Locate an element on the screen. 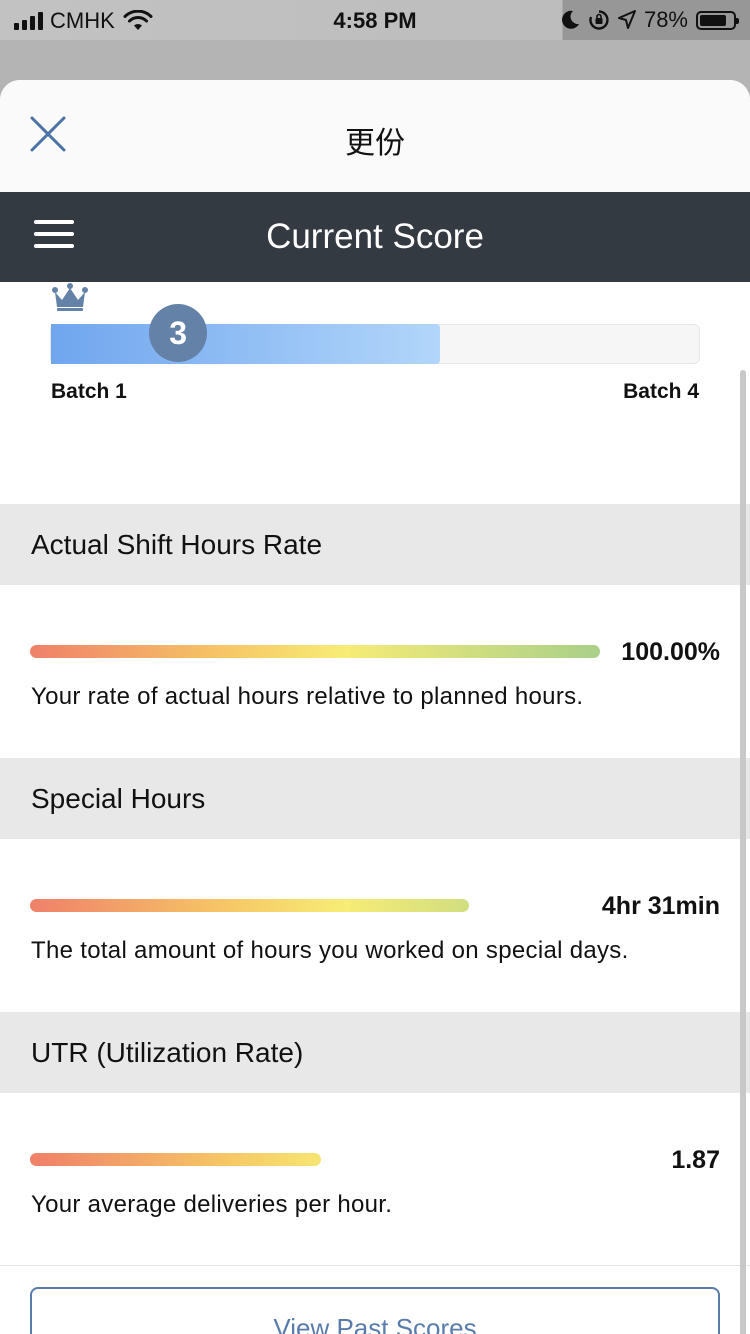  nav-bar: Current Score is located at coordinates (375, 237).